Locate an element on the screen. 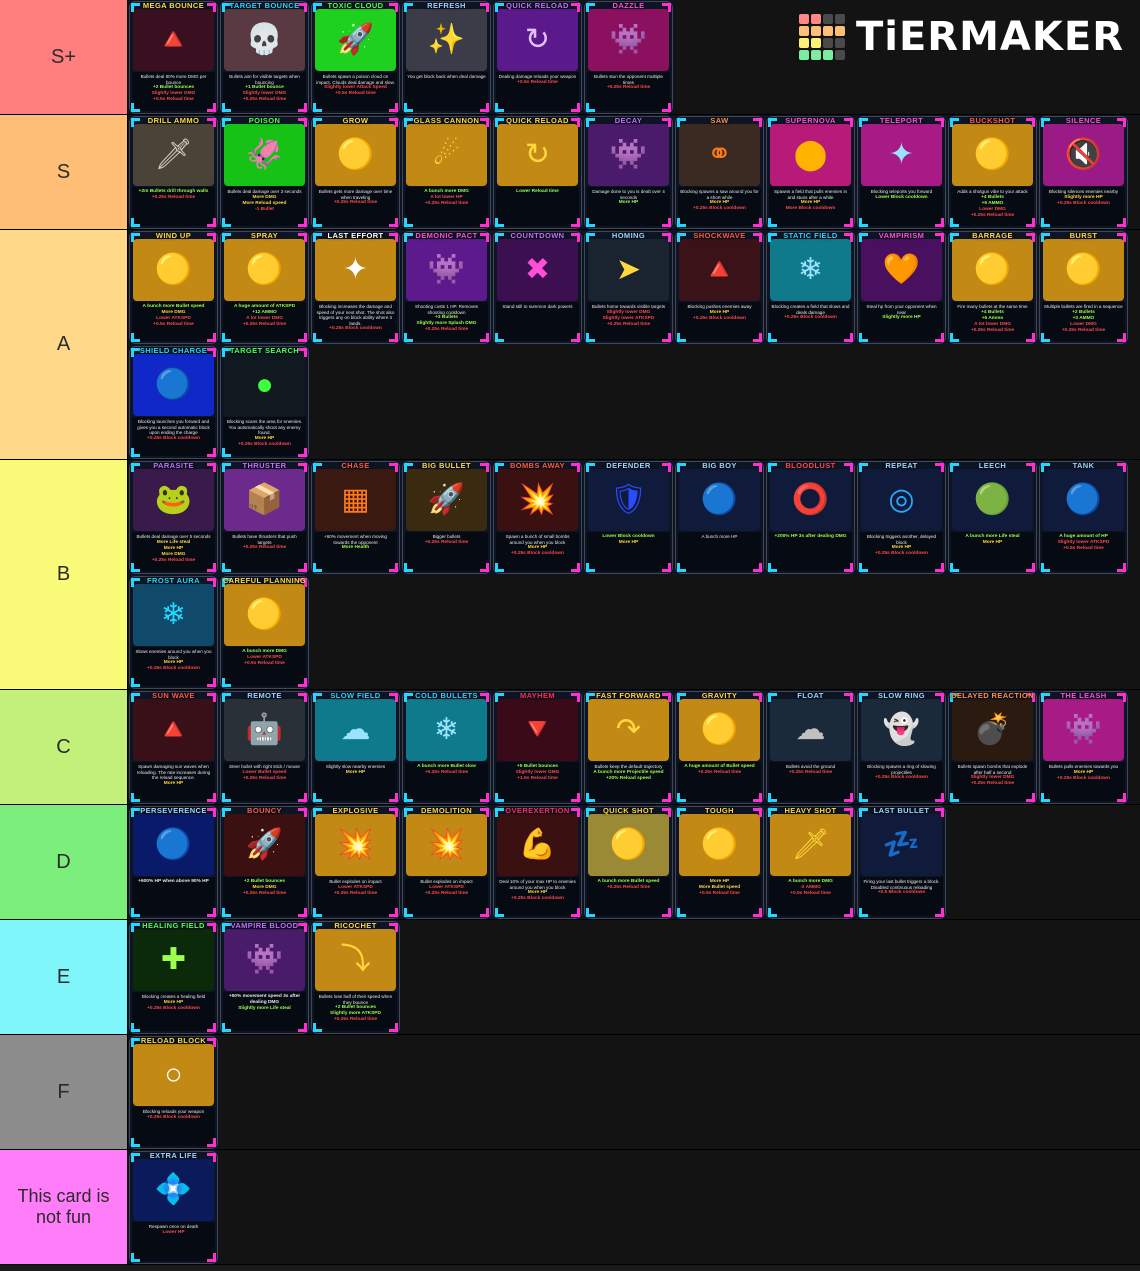 The image size is (1140, 1271). card: 🛡 DEFENDER Lower Block cooldown More HP is located at coordinates (628, 517).